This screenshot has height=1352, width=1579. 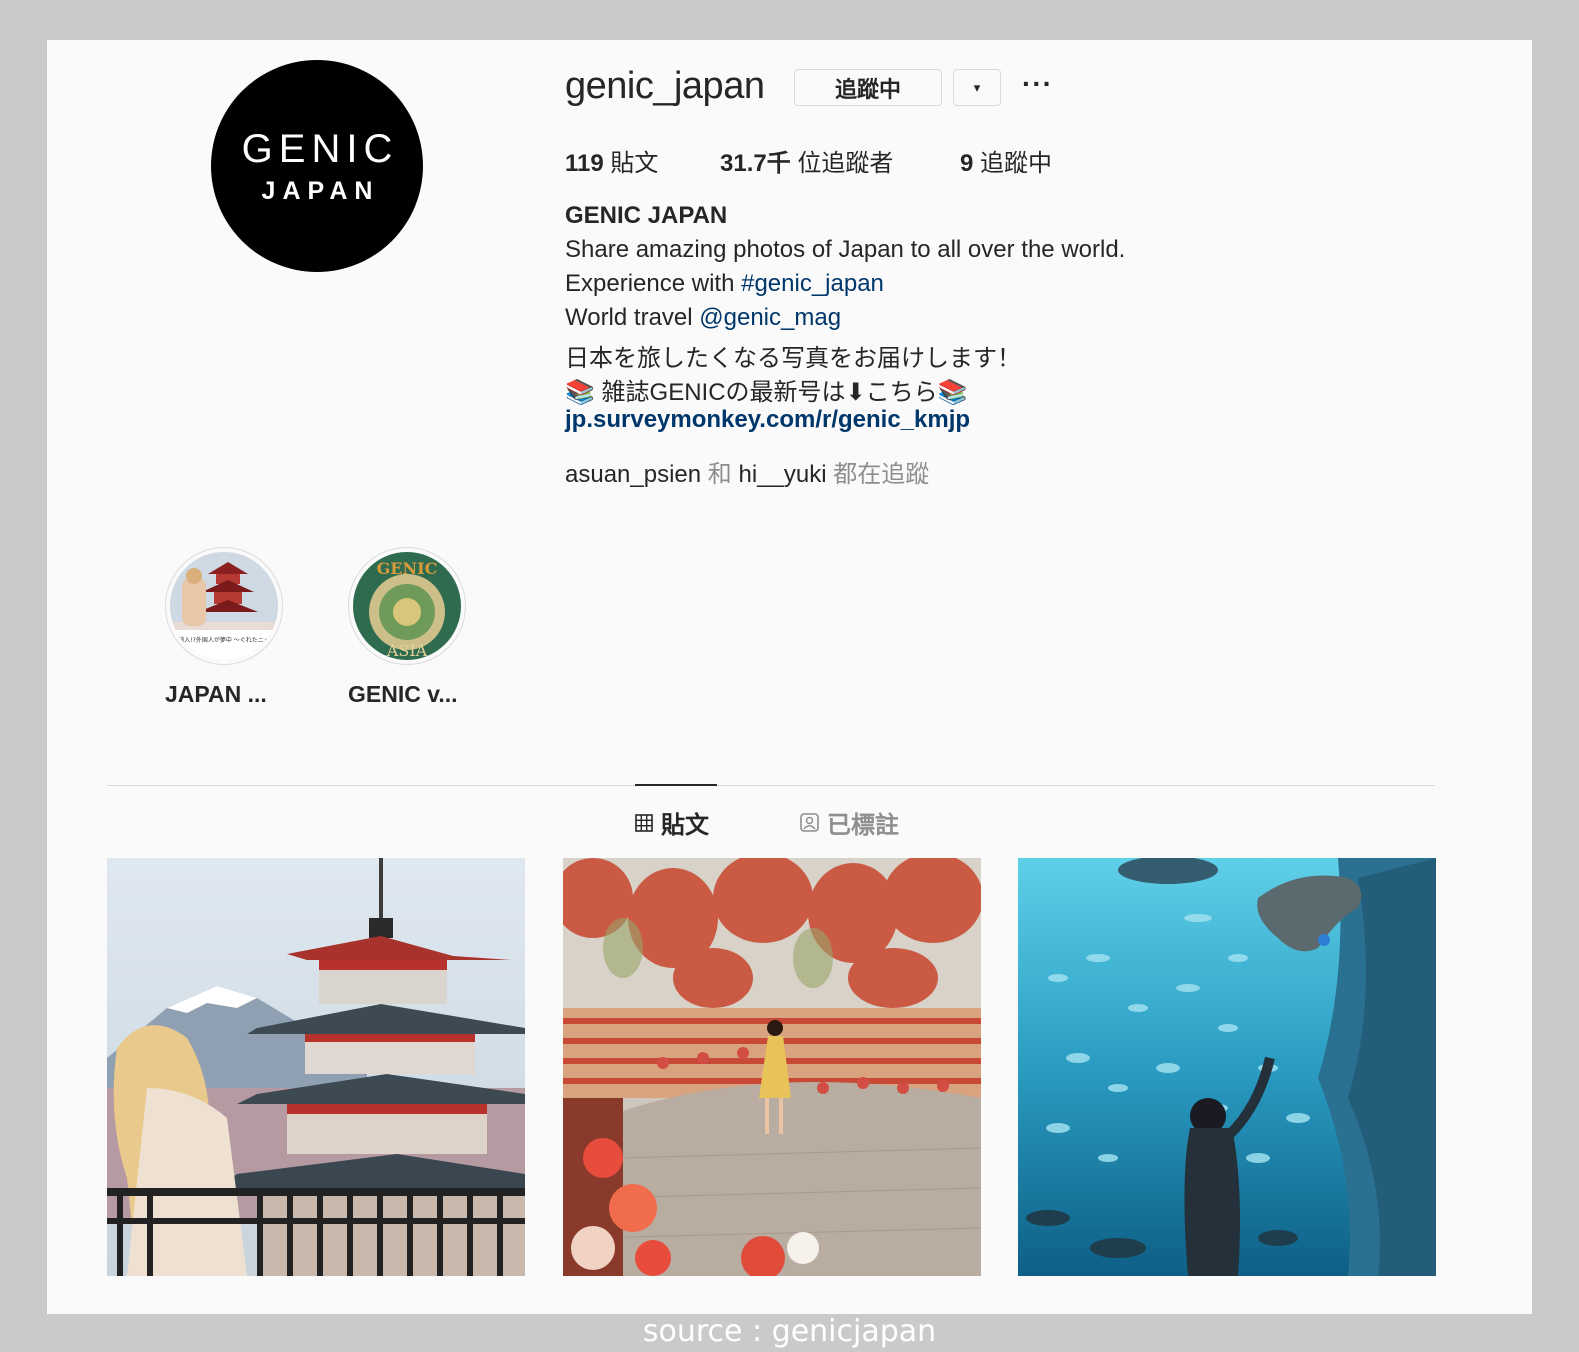 What do you see at coordinates (809, 822) in the screenshot?
I see `tagged-user-icon` at bounding box center [809, 822].